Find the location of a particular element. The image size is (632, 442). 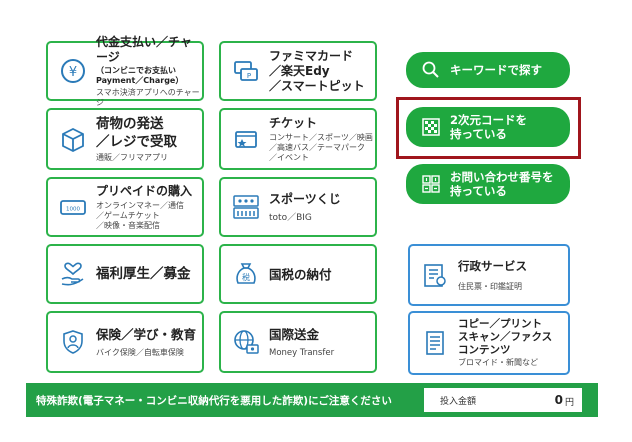

insurance-tile: 保険／学び・教育 バイク保険／自転車保険 is located at coordinates (125, 342).